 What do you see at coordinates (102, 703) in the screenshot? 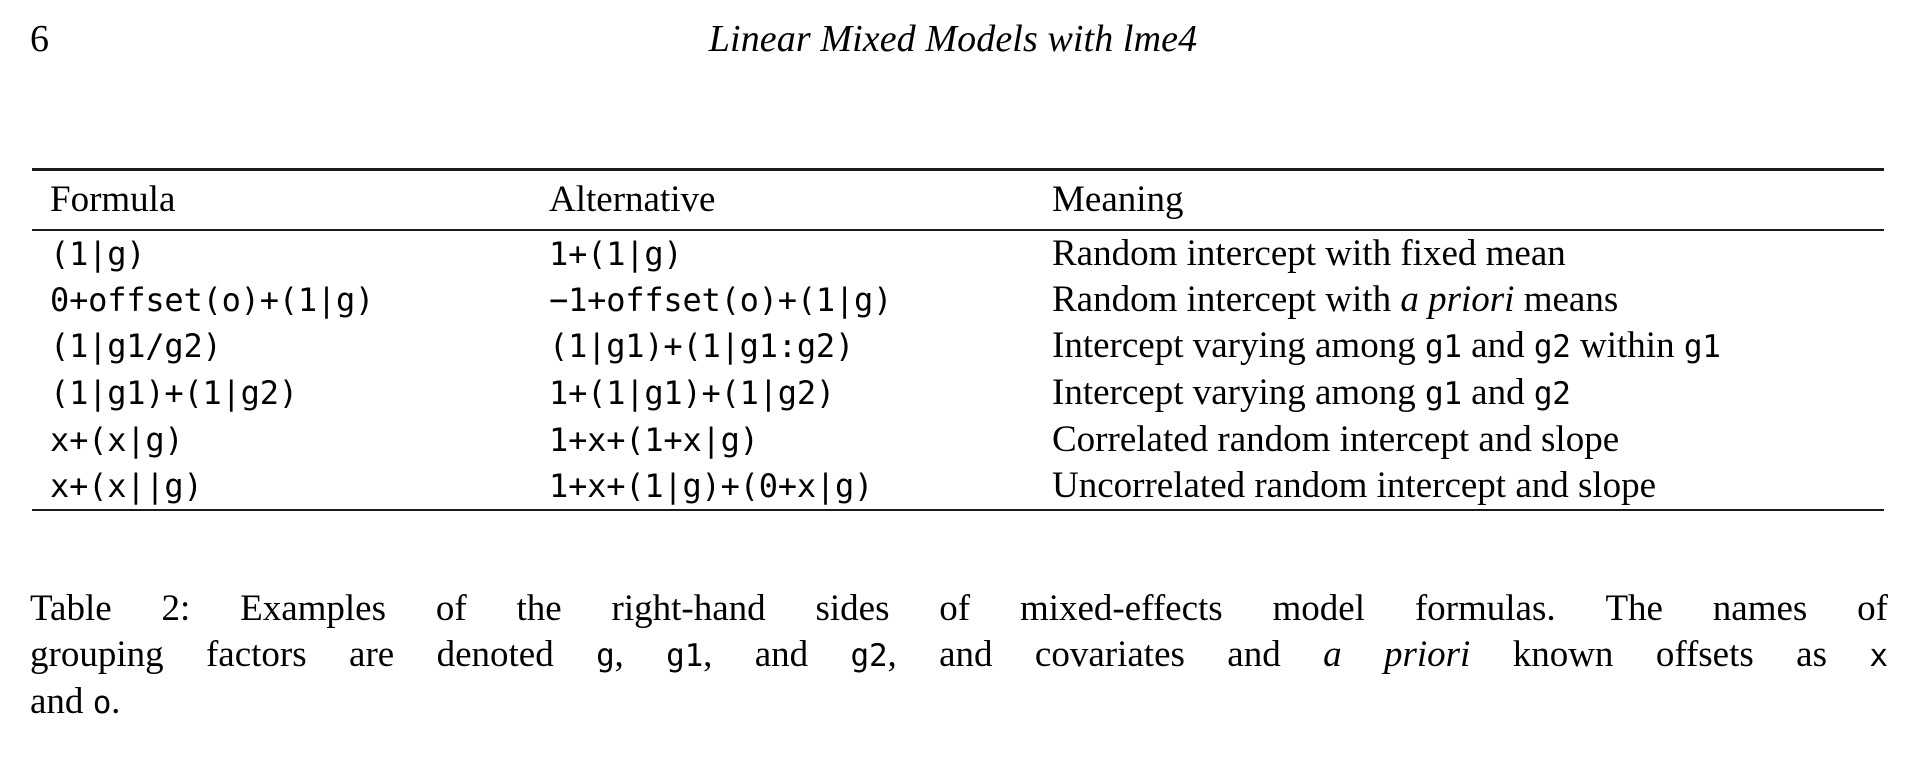
I see `code-token: o` at bounding box center [102, 703].